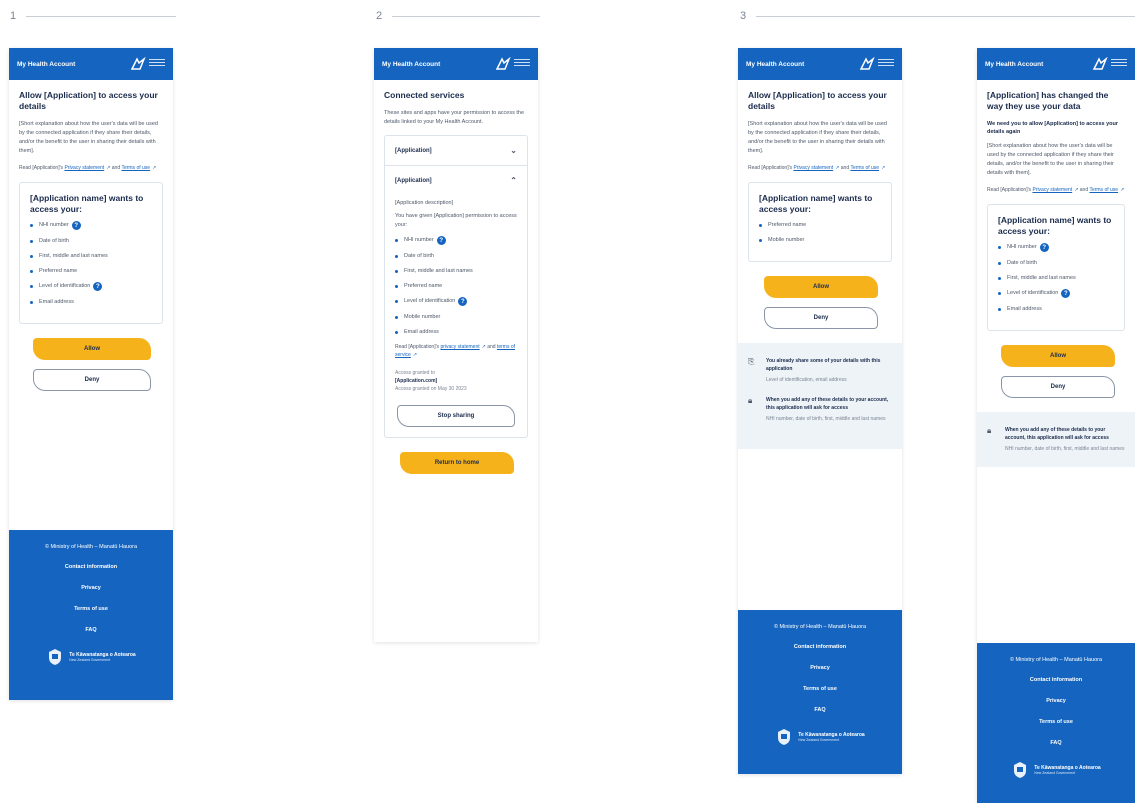  I want to click on privacy-statement-link: privacy statement, so click(459, 347).